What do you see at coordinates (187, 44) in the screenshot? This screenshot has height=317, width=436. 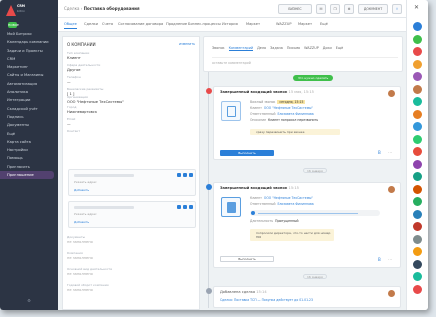 I see `edit-link: изменить` at bounding box center [187, 44].